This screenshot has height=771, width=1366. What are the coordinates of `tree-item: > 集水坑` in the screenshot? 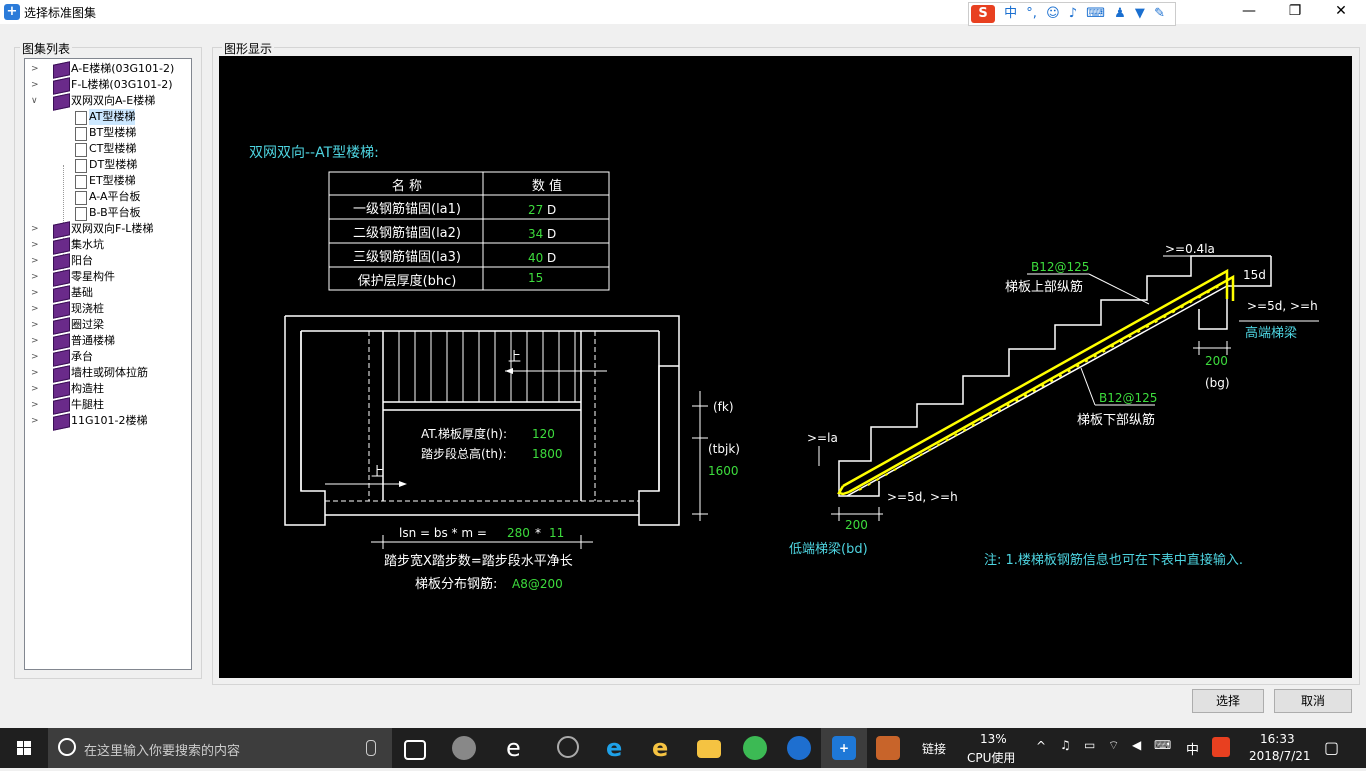 It's located at (110, 246).